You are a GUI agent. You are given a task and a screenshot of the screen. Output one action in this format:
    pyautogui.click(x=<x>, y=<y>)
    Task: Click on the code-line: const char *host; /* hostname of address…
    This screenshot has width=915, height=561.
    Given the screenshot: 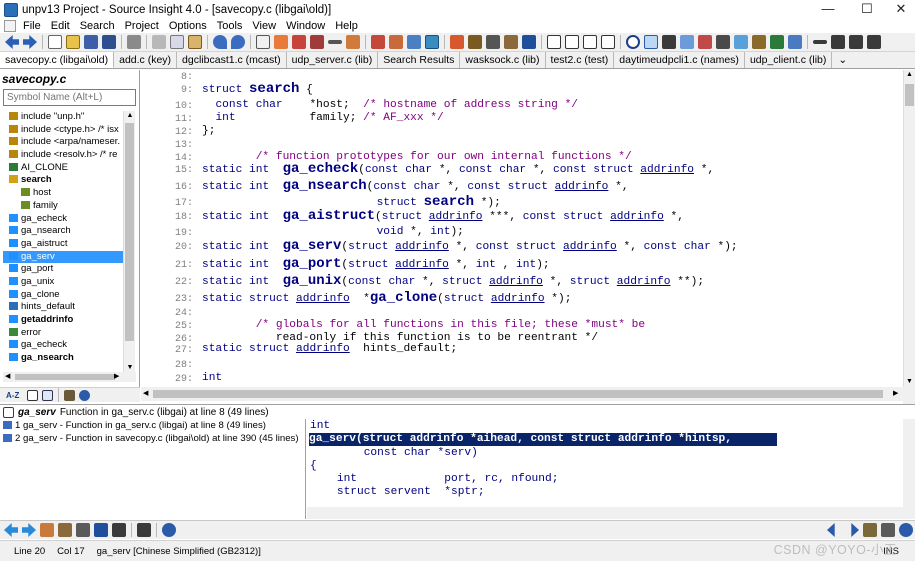 What is the action you would take?
    pyautogui.click(x=390, y=105)
    